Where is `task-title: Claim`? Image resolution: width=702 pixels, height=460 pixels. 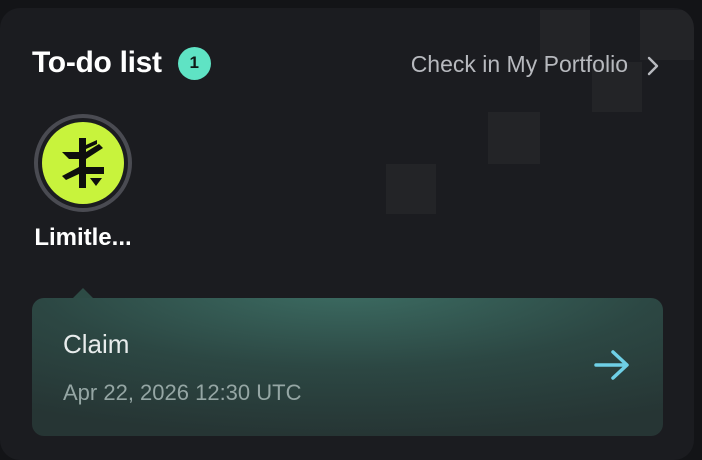 task-title: Claim is located at coordinates (96, 344).